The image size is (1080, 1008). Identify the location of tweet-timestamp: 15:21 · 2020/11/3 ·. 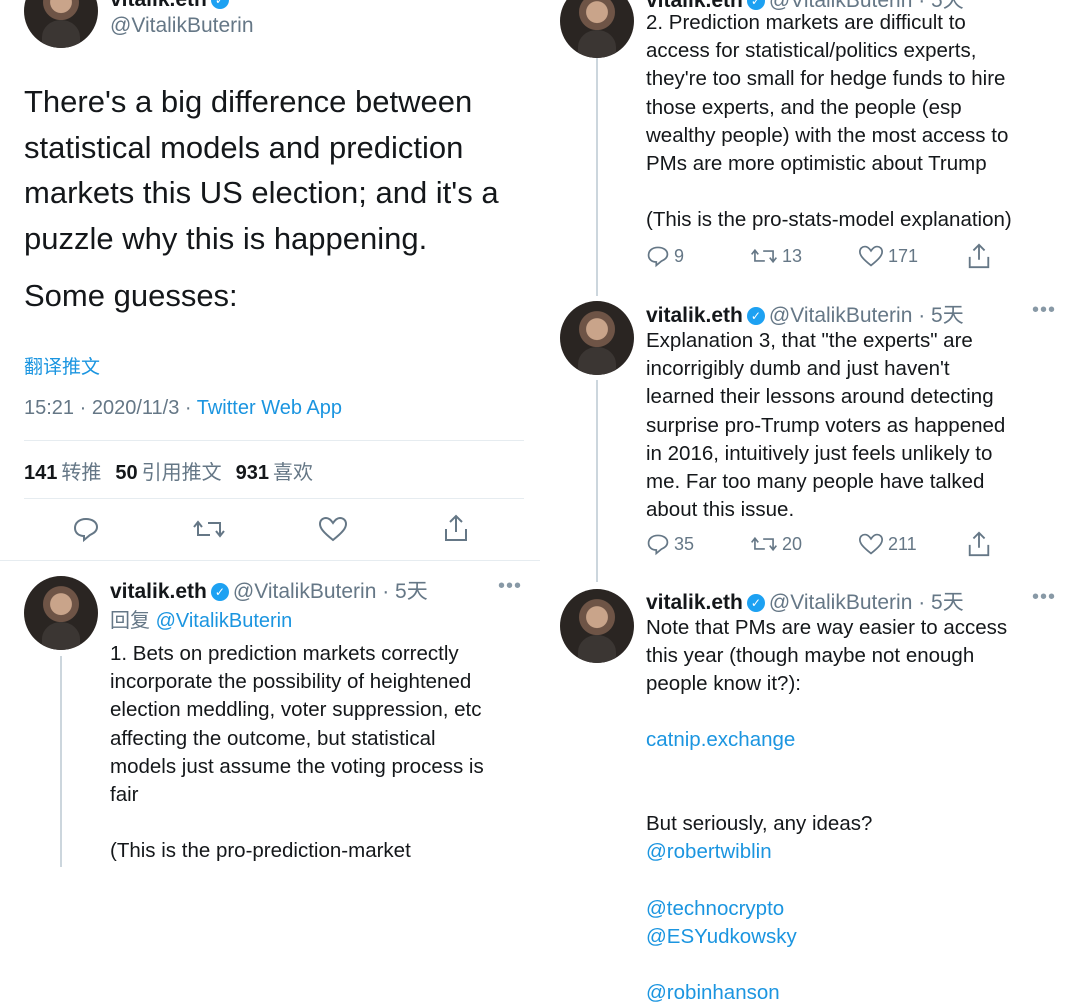
(110, 408).